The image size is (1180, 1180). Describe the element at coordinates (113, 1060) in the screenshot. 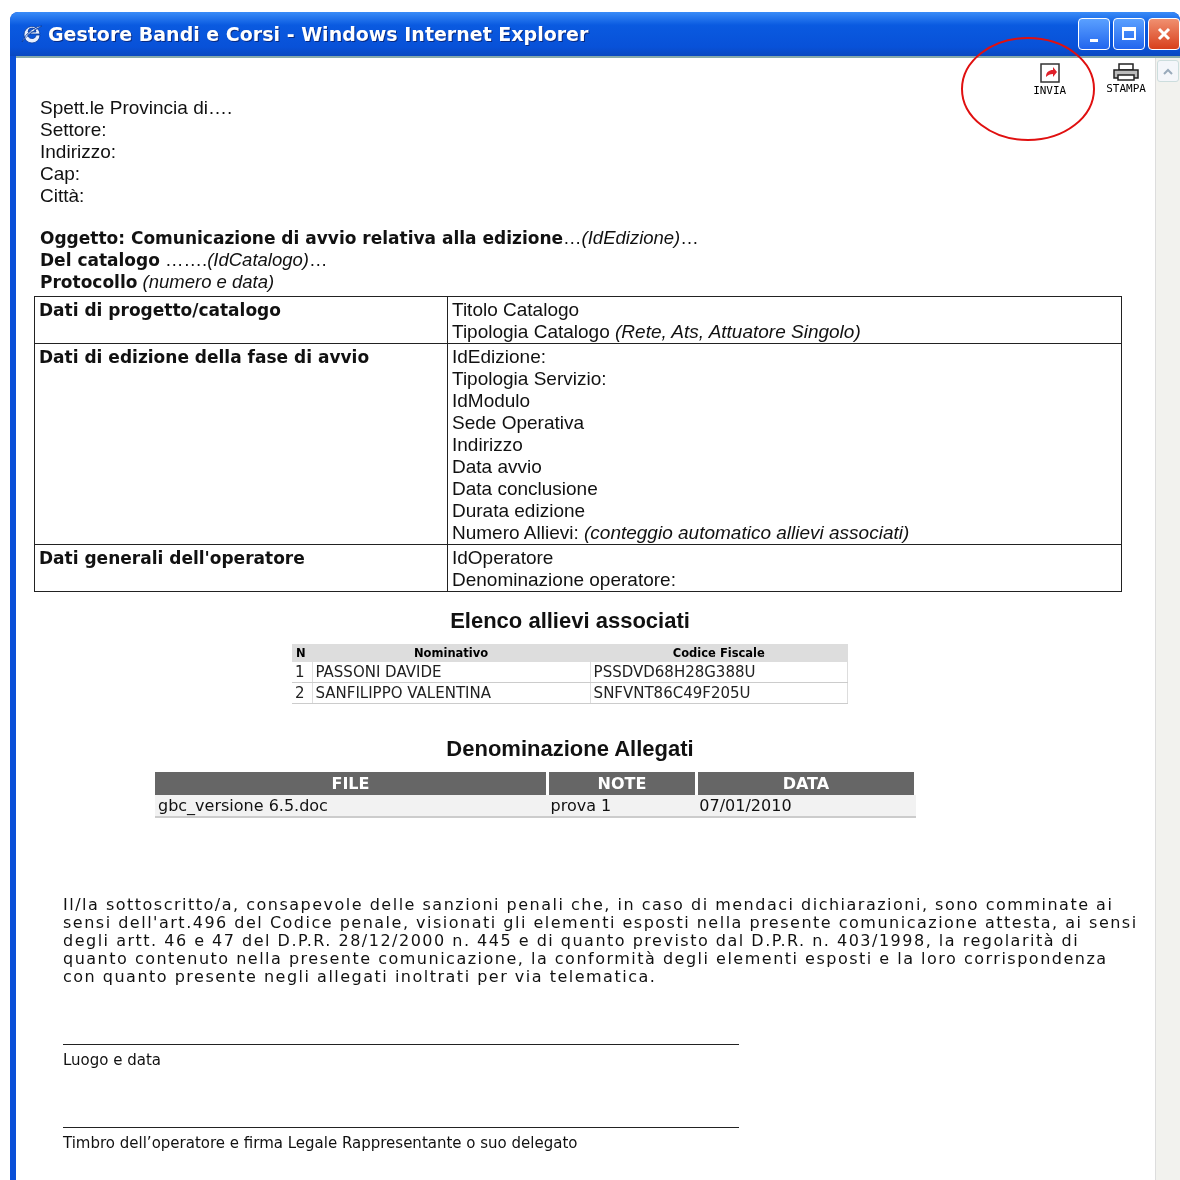

I see `signature-caption: Luogo e data` at that location.